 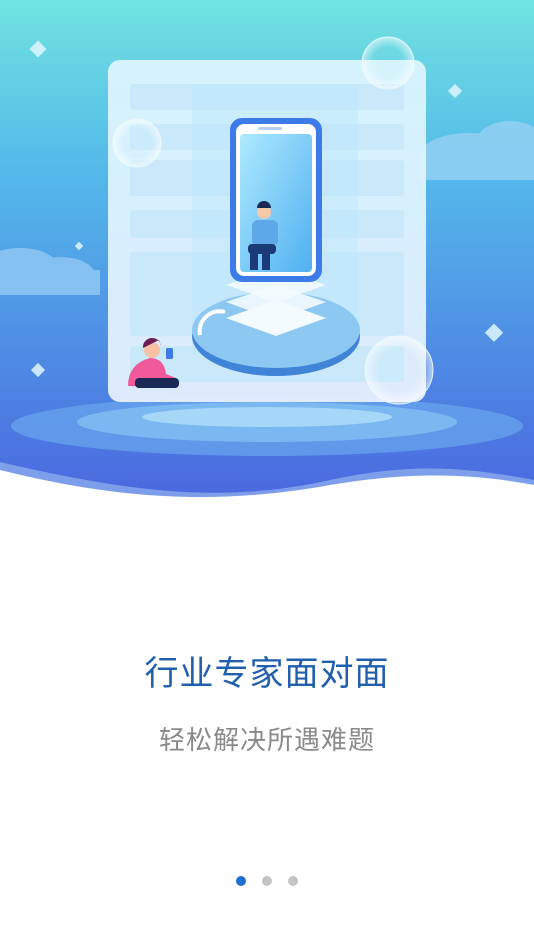 I want to click on phone-illustration, so click(x=276, y=200).